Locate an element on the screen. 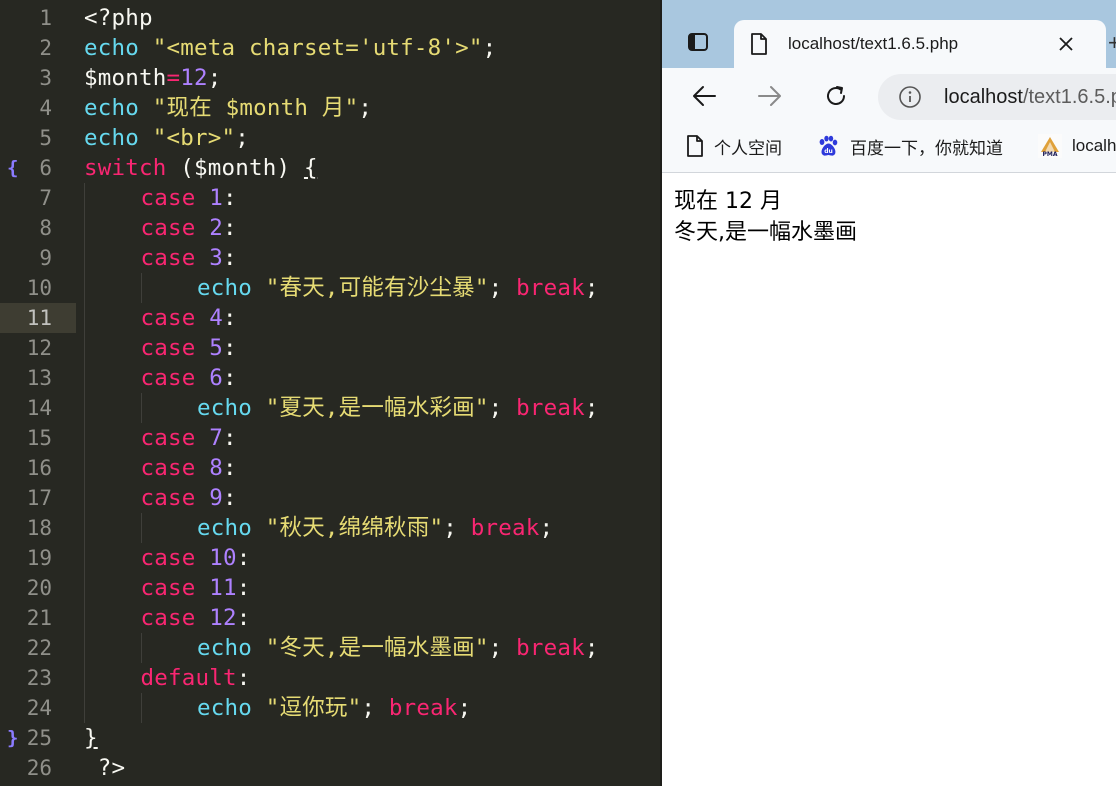 The image size is (1116, 786). code-token: "逗你玩" is located at coordinates (313, 708).